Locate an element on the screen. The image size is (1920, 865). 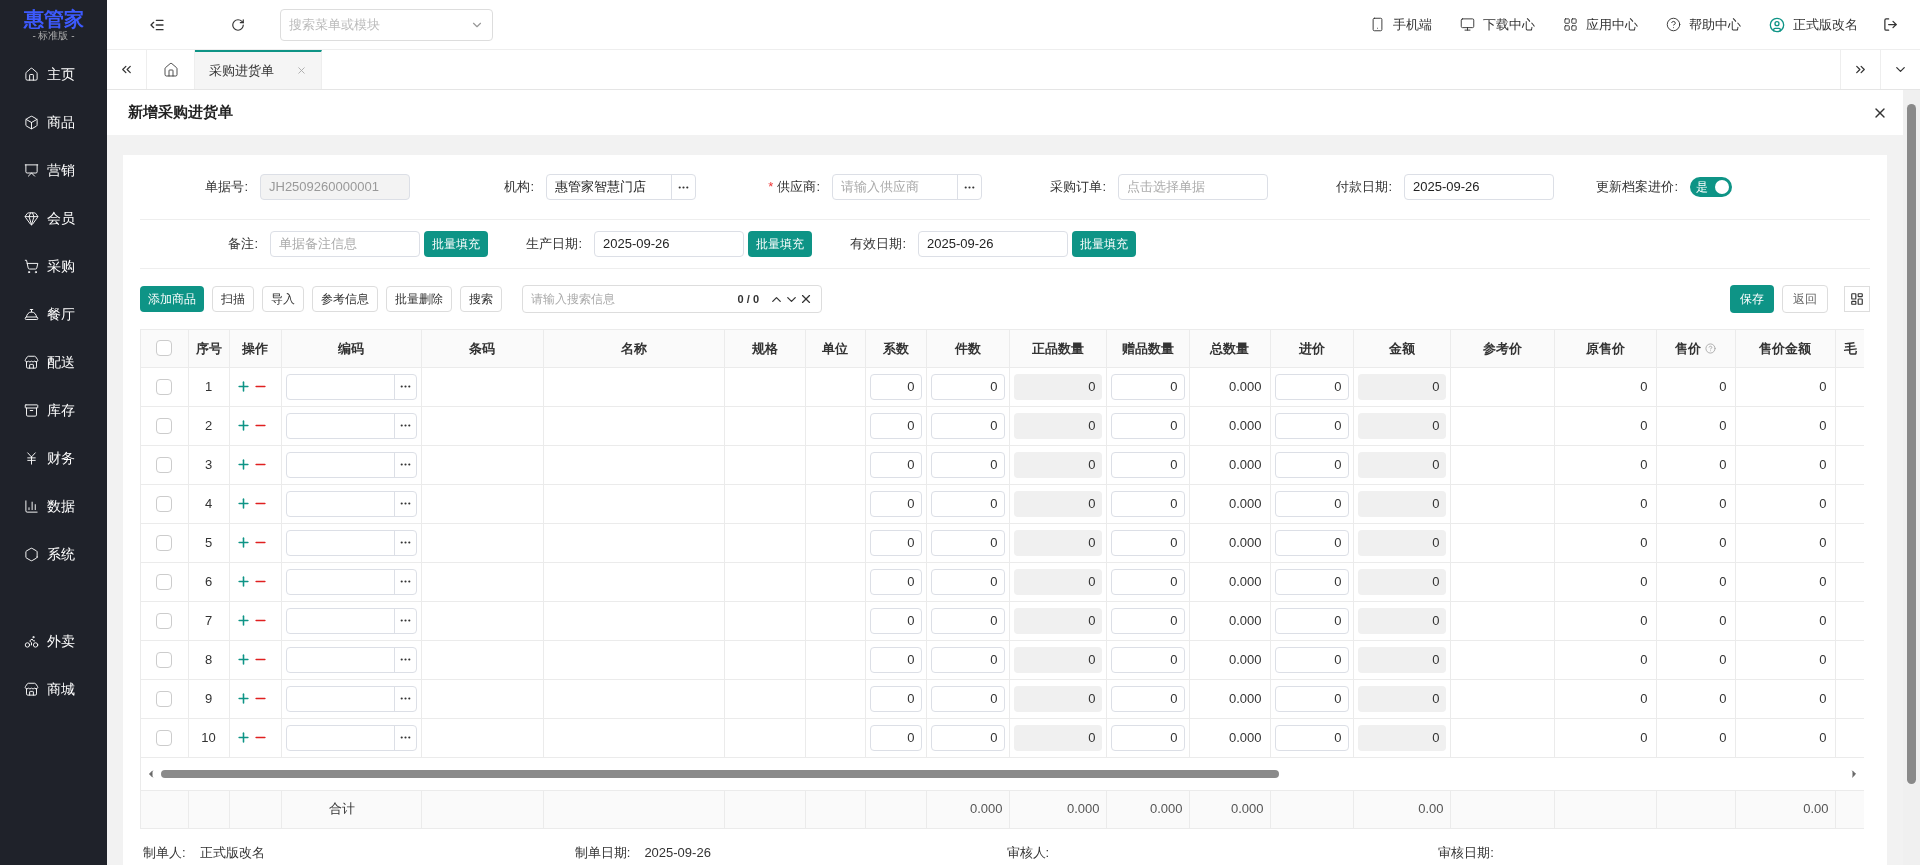
table-search-field: 请输入搜索信息 0 / 0 is located at coordinates (672, 299).